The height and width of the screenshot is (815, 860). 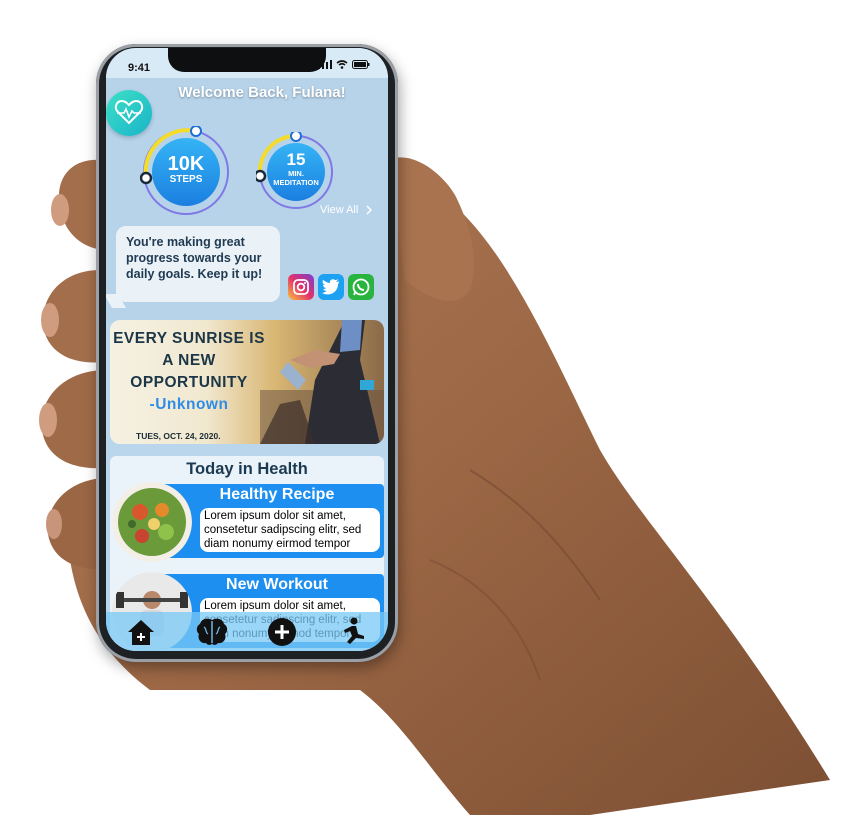 I want to click on wifi-icon, so click(x=342, y=64).